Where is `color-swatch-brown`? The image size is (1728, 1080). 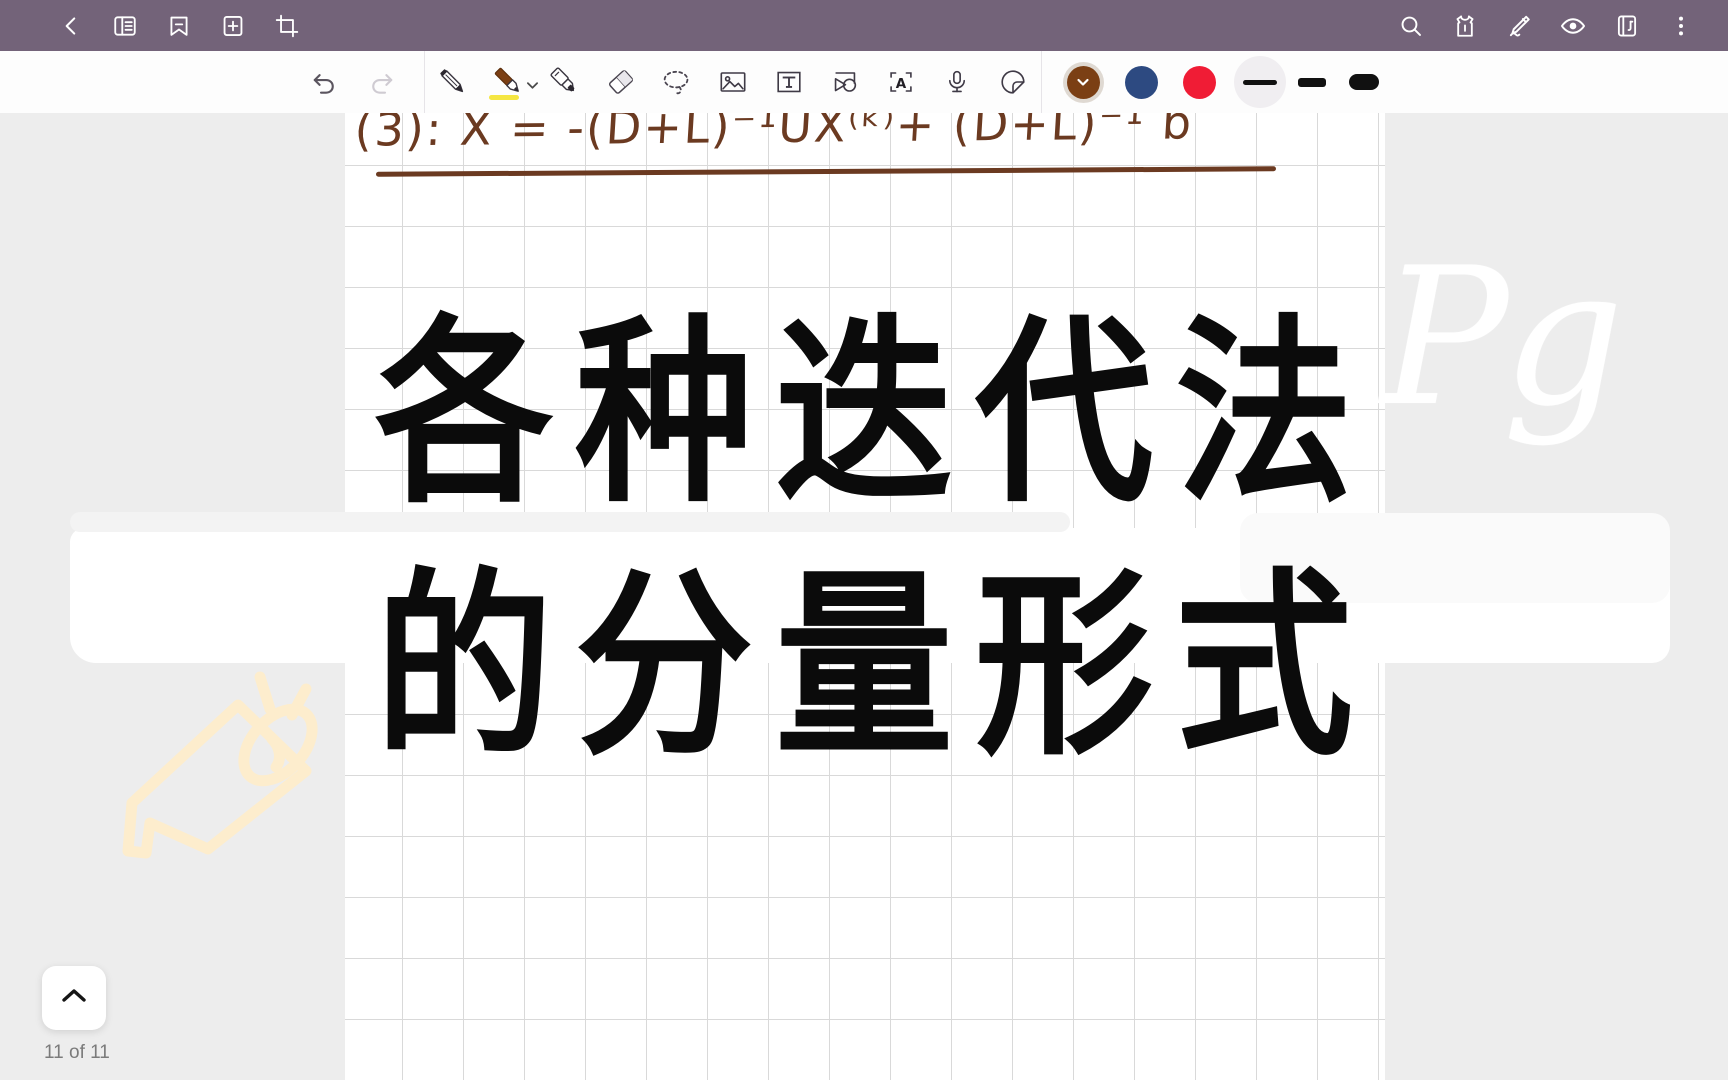 color-swatch-brown is located at coordinates (1083, 82).